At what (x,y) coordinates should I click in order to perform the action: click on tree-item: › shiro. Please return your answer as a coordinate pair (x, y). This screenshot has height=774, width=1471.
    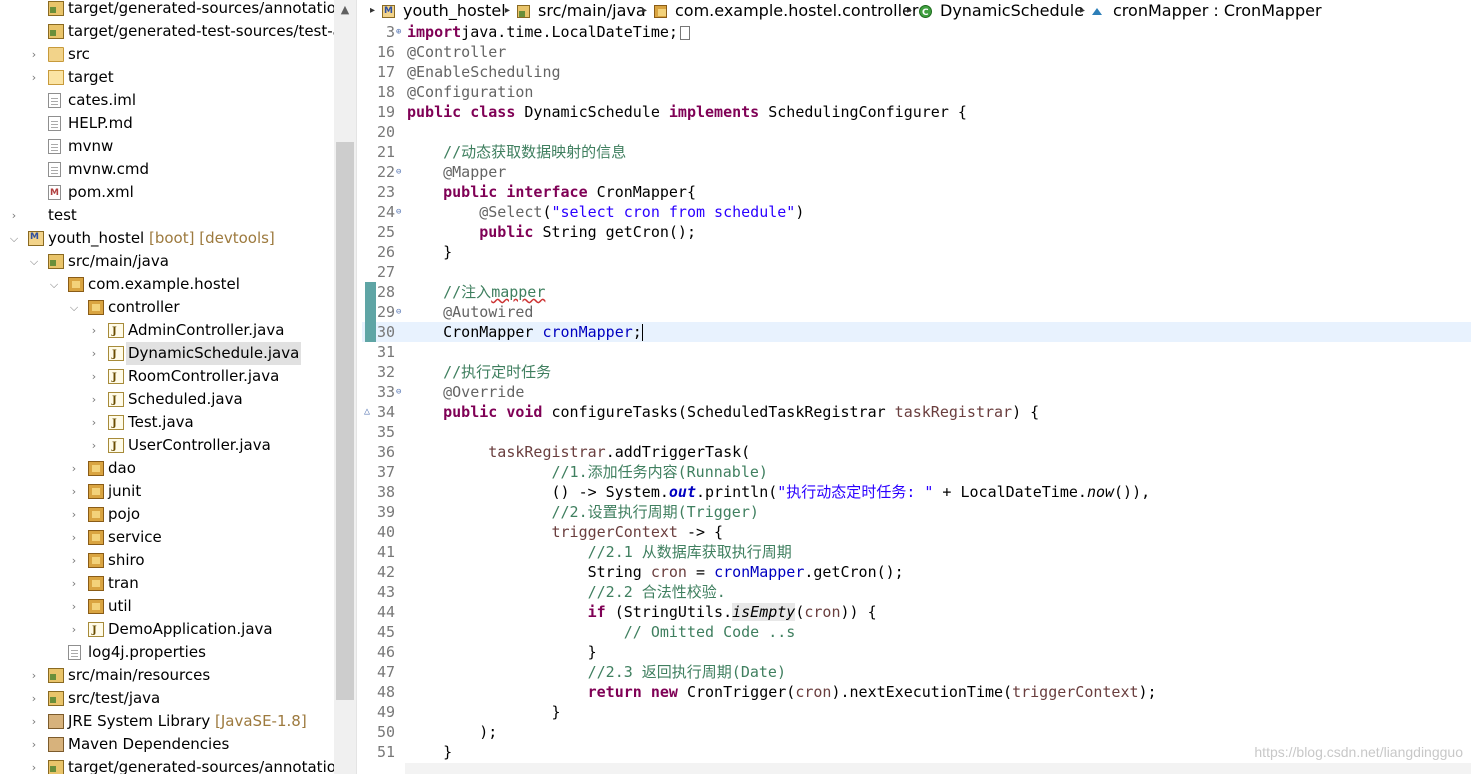
    Looking at the image, I should click on (167, 560).